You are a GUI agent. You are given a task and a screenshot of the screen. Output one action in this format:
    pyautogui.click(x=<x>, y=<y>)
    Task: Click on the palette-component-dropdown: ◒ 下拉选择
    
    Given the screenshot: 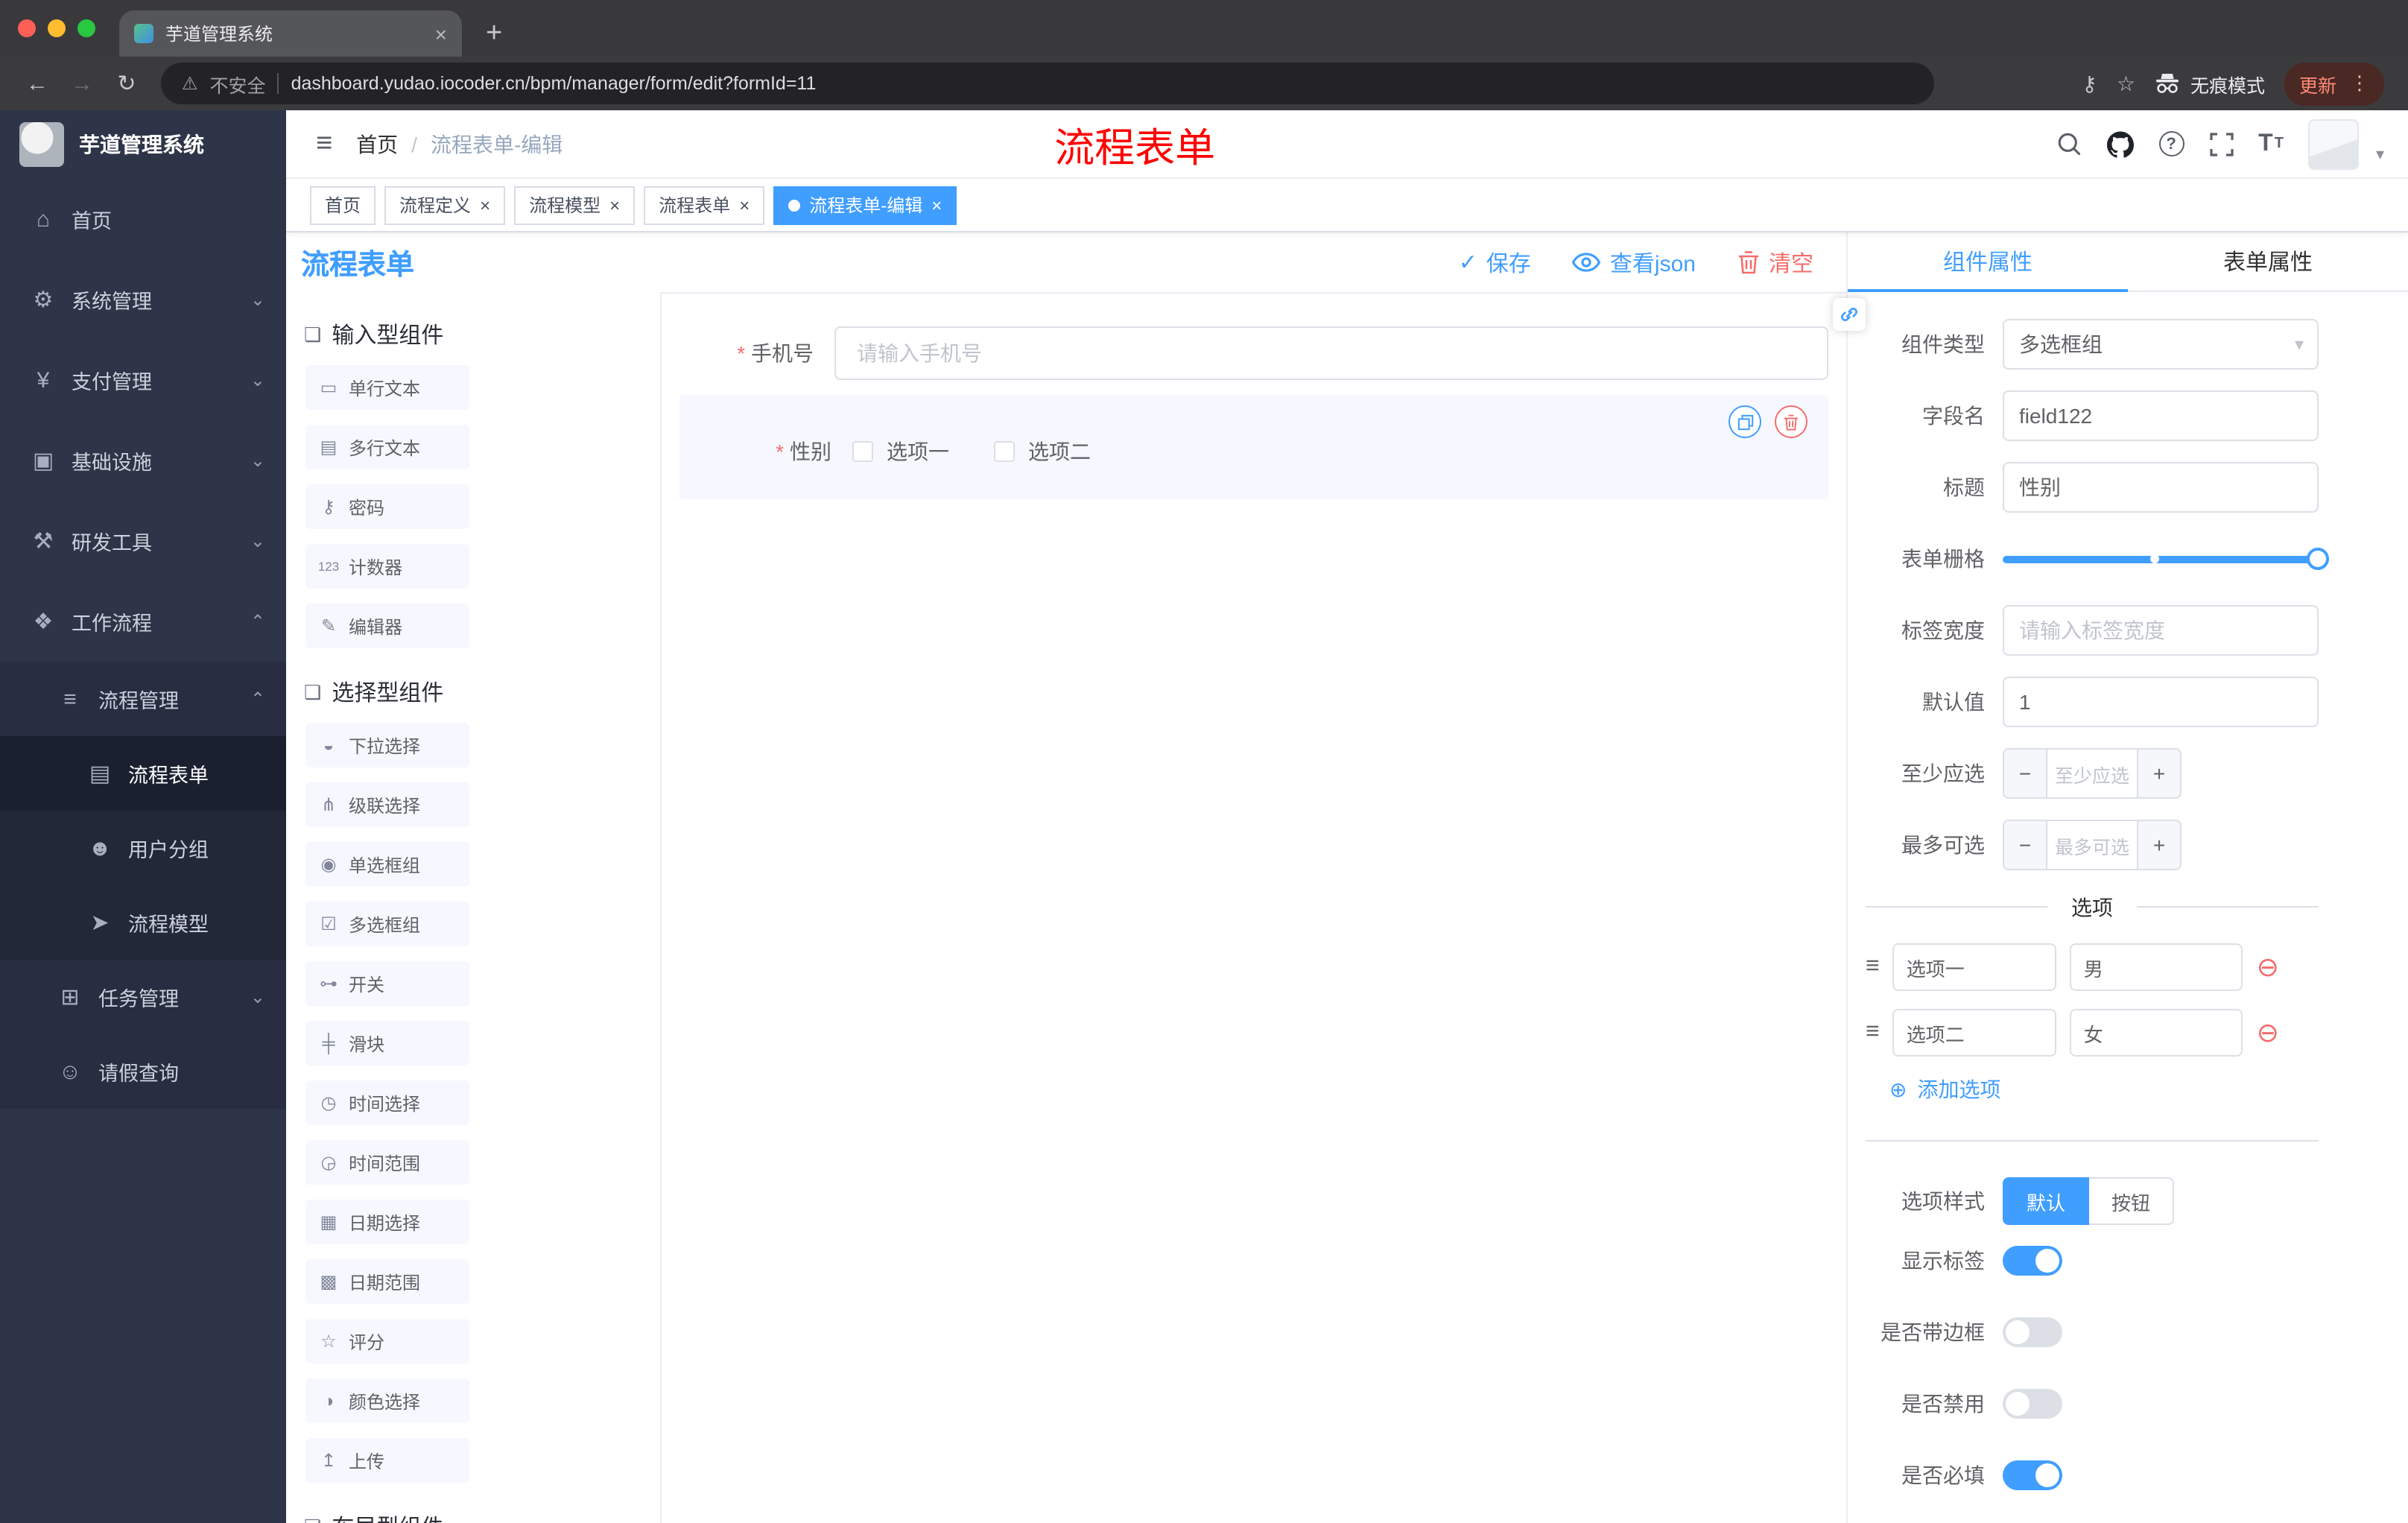 What is the action you would take?
    pyautogui.click(x=387, y=745)
    